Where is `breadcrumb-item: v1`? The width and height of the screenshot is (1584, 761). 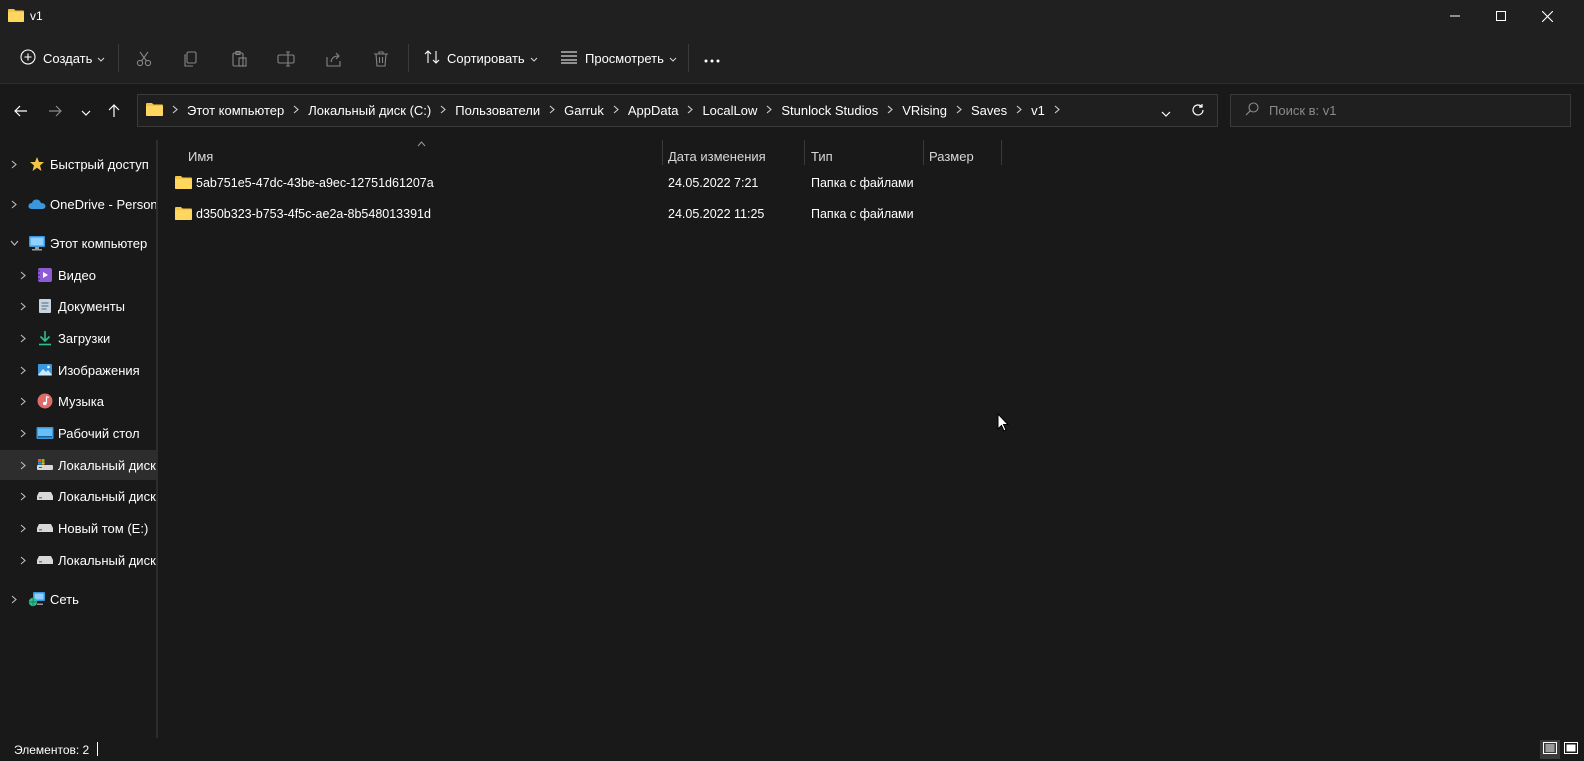 breadcrumb-item: v1 is located at coordinates (1038, 110).